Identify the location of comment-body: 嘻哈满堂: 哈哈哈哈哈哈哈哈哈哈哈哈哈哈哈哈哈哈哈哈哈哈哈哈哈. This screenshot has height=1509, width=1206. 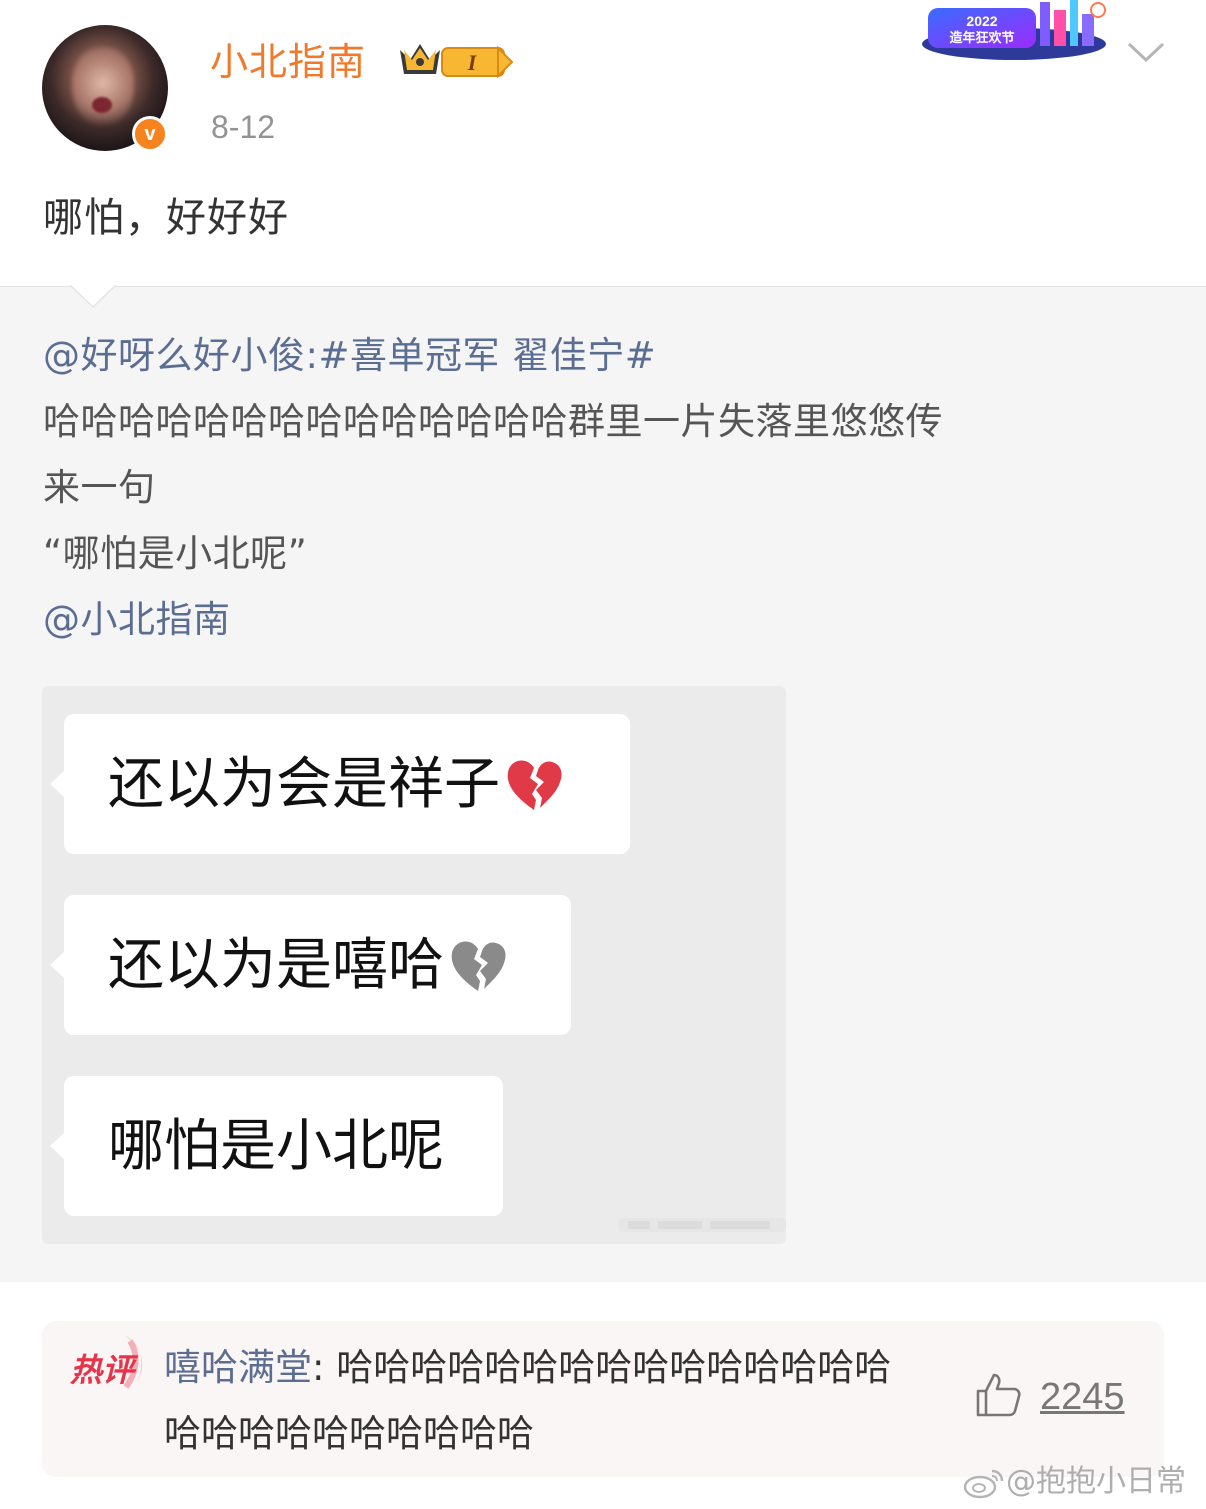
(544, 1401).